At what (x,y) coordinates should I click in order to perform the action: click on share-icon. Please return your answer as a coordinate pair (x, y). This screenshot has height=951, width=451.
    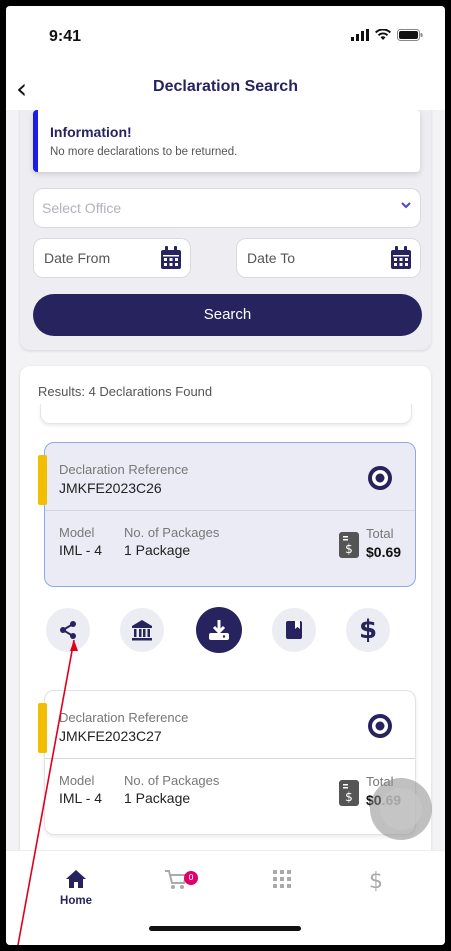
    Looking at the image, I should click on (68, 630).